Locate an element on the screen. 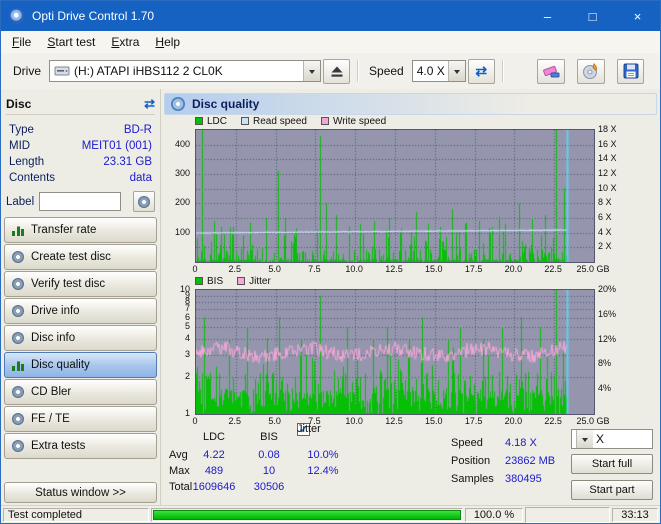  position-label: Position is located at coordinates (471, 461).